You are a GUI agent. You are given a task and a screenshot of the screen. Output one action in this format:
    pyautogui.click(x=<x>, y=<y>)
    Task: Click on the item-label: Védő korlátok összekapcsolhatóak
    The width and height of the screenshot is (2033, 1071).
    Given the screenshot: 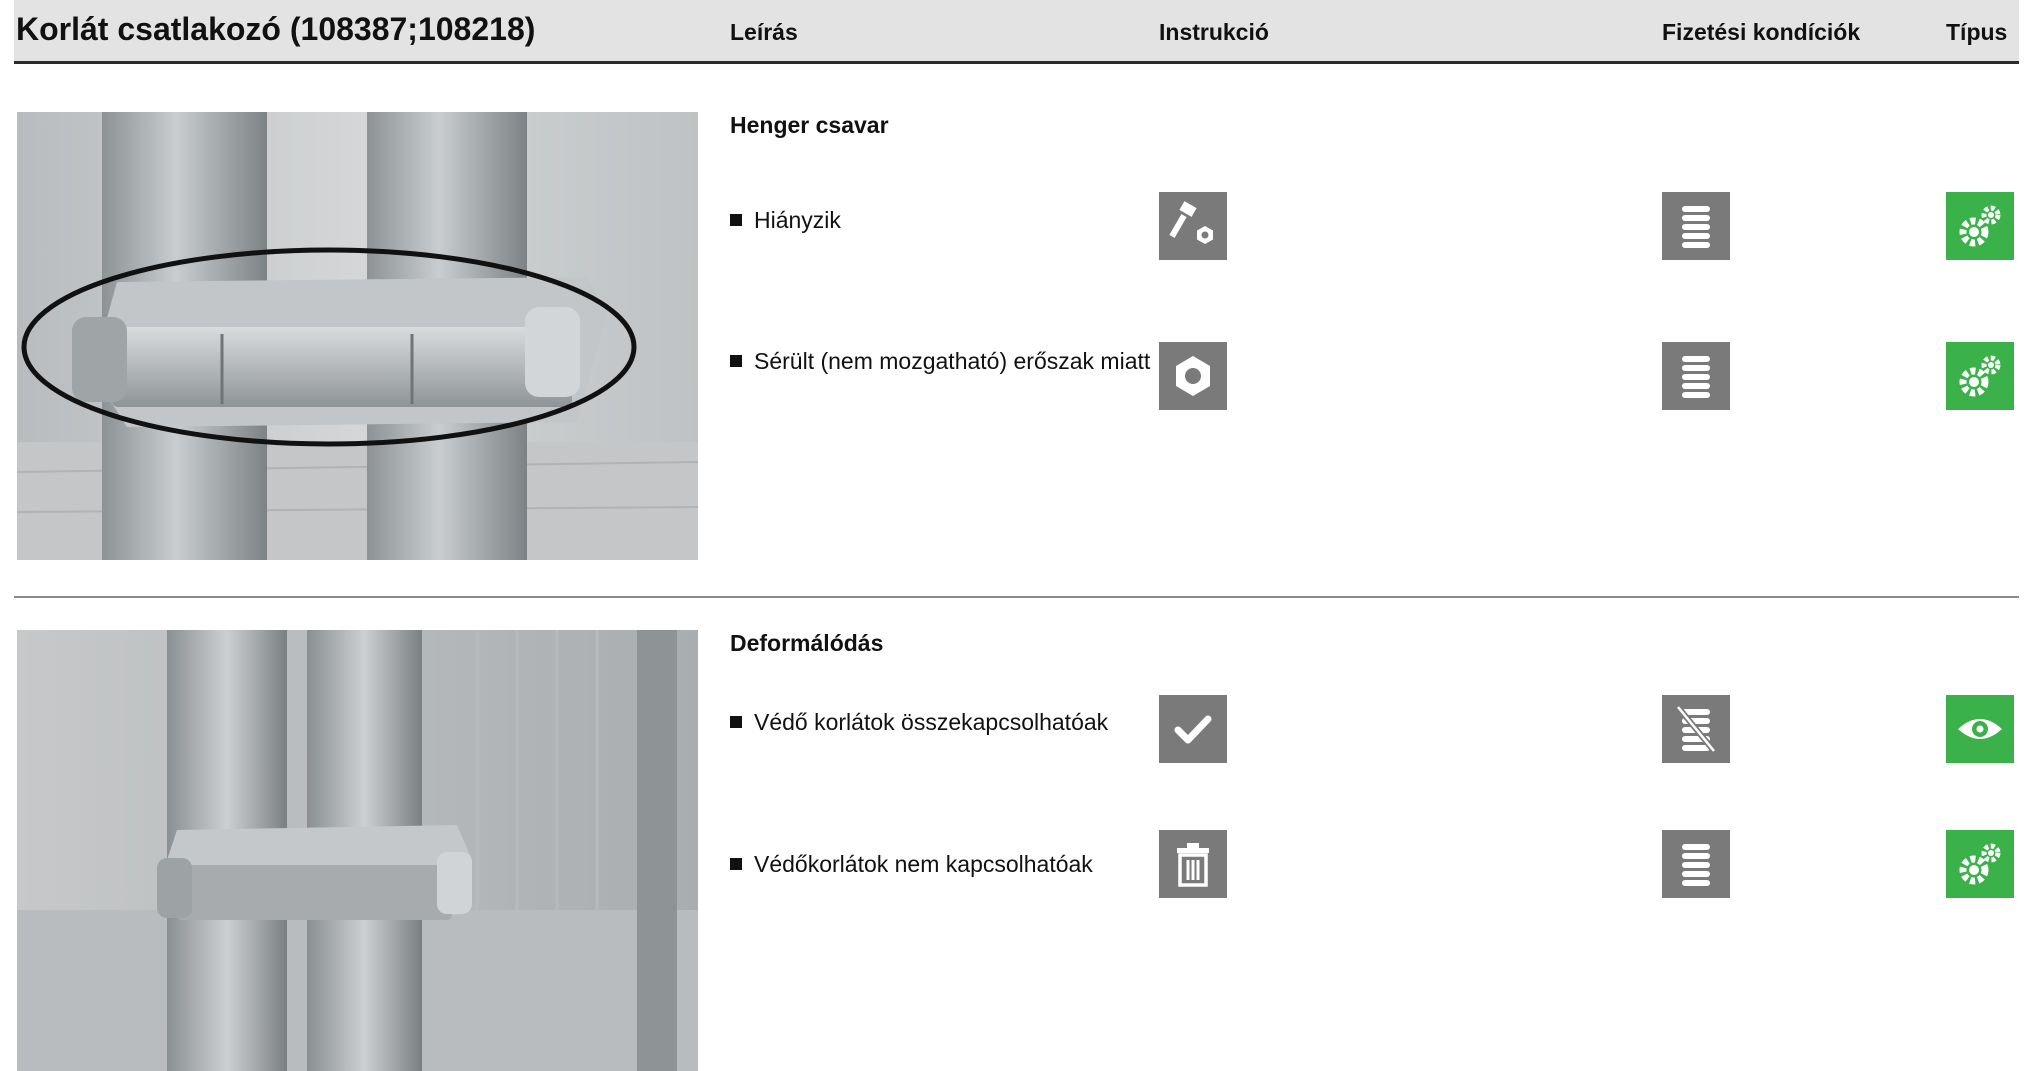 What is the action you would take?
    pyautogui.click(x=931, y=722)
    